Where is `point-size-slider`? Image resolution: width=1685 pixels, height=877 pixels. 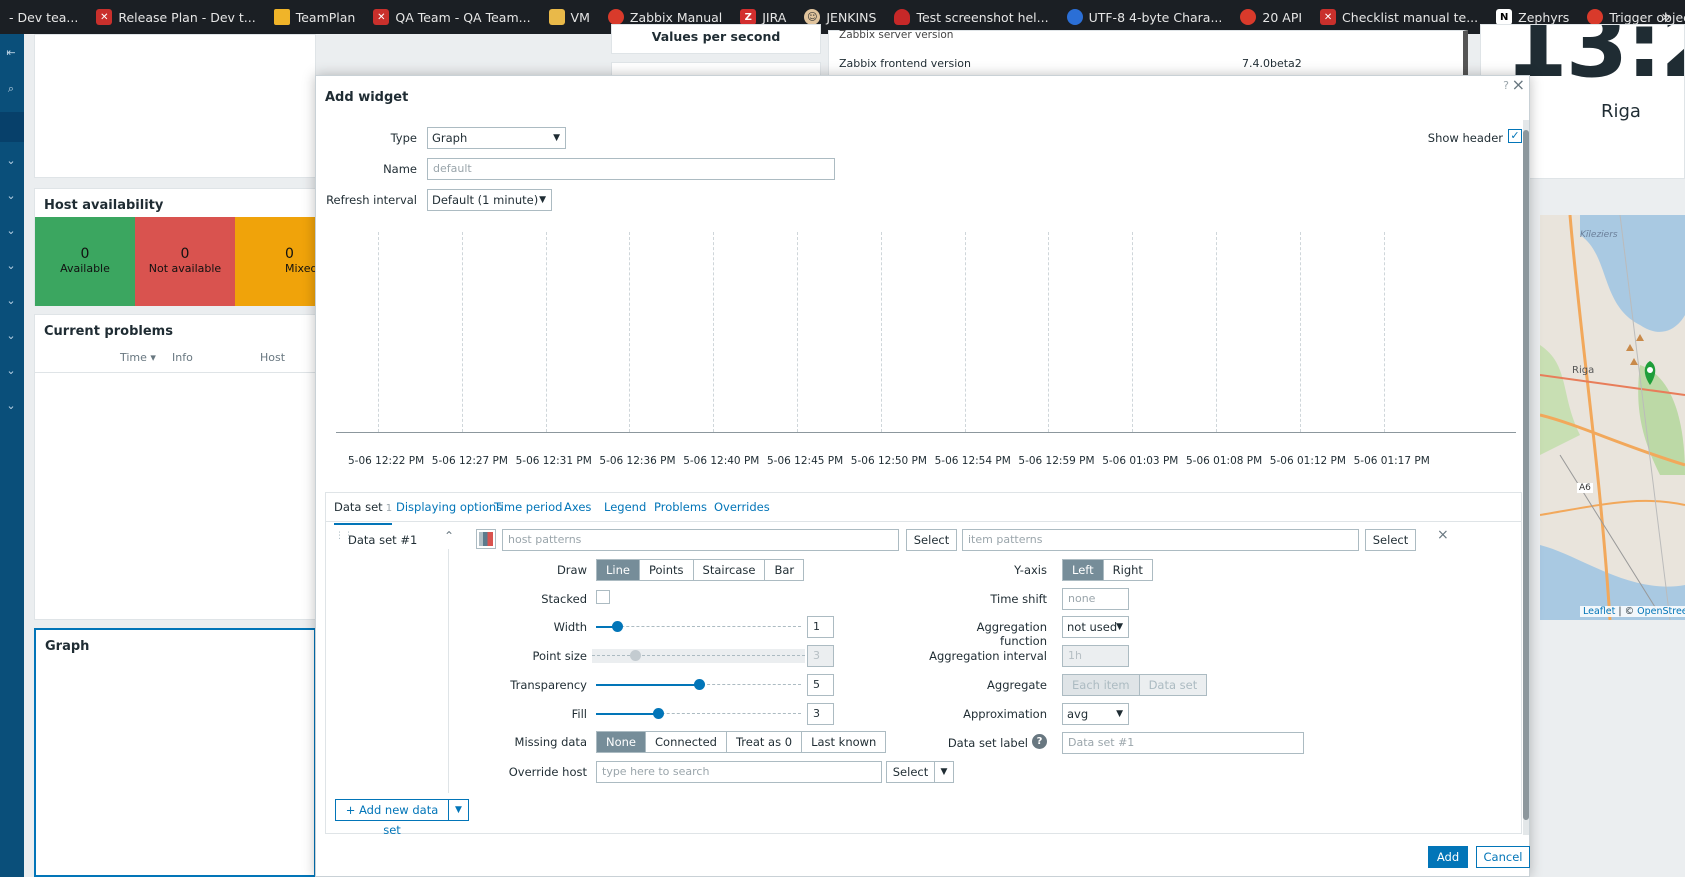 point-size-slider is located at coordinates (698, 656).